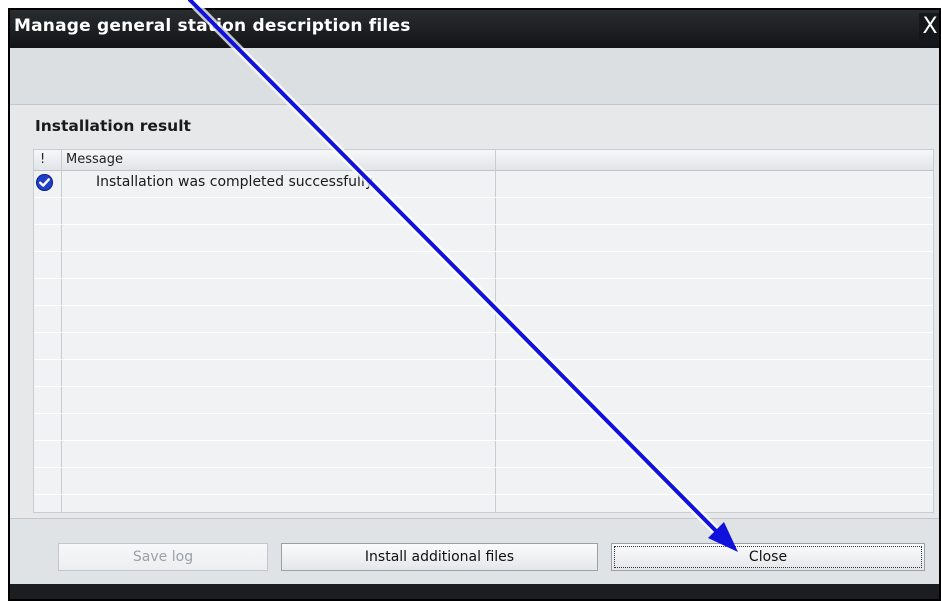 Image resolution: width=941 pixels, height=601 pixels. Describe the element at coordinates (236, 182) in the screenshot. I see `row-message: Installation was completed successfully.` at that location.